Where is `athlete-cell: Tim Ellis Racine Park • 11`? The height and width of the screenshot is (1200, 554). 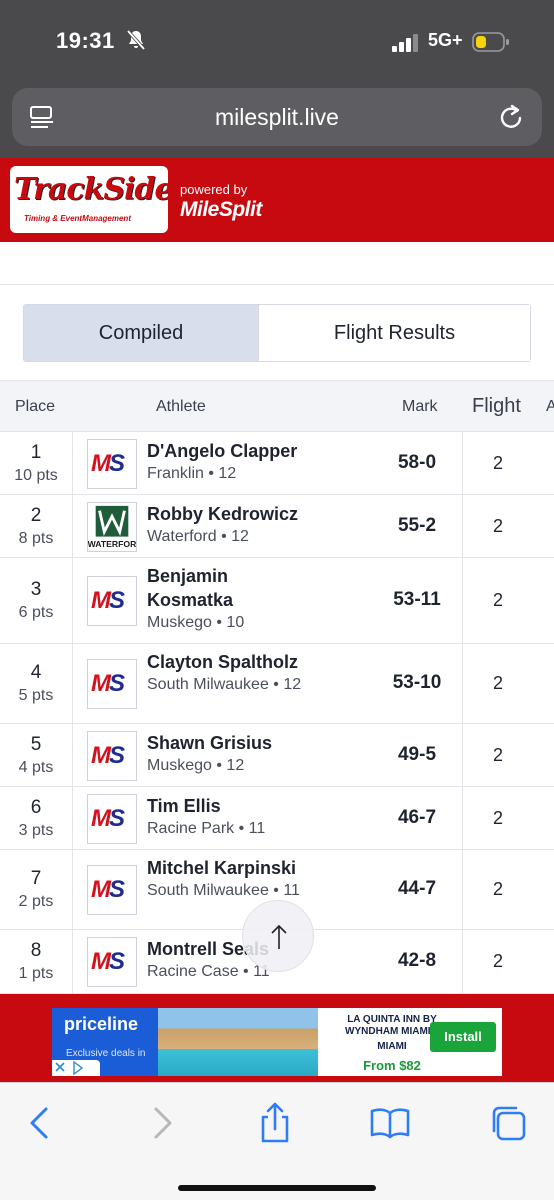 athlete-cell: Tim Ellis Racine Park • 11 is located at coordinates (232, 817).